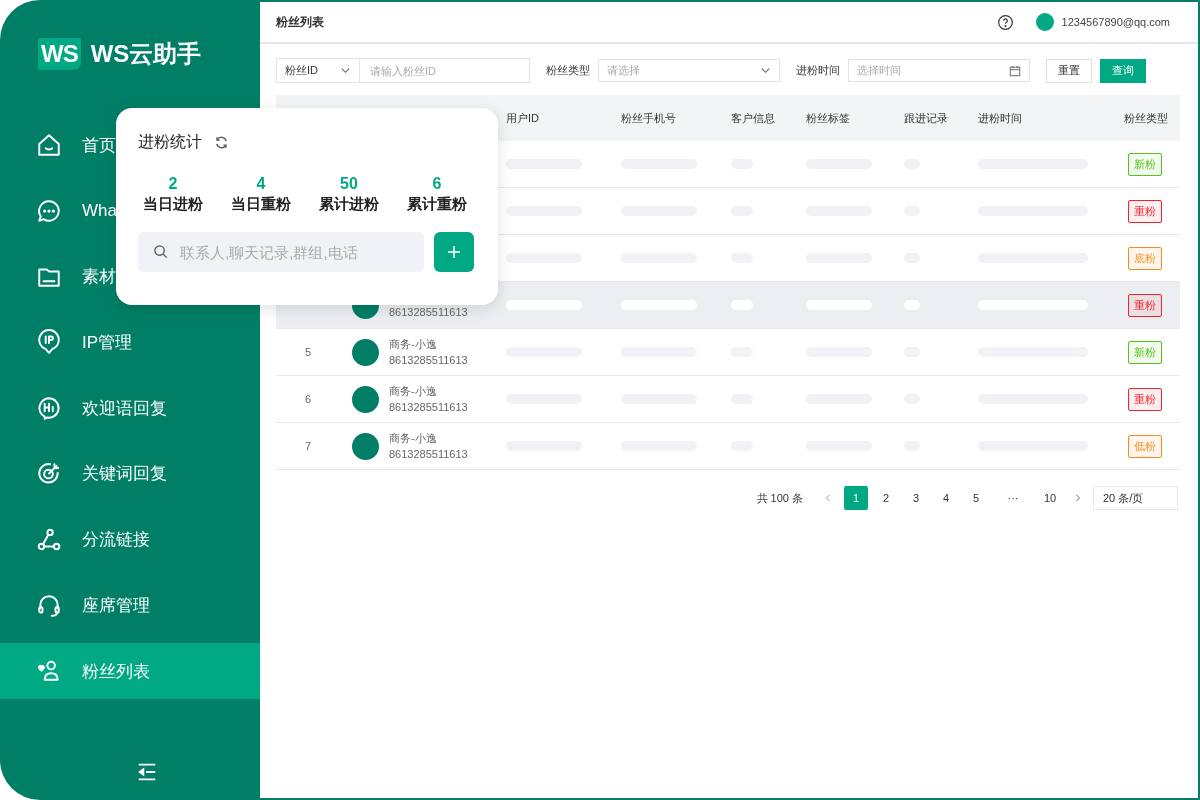 The image size is (1200, 800). I want to click on stat-value: 50, so click(349, 184).